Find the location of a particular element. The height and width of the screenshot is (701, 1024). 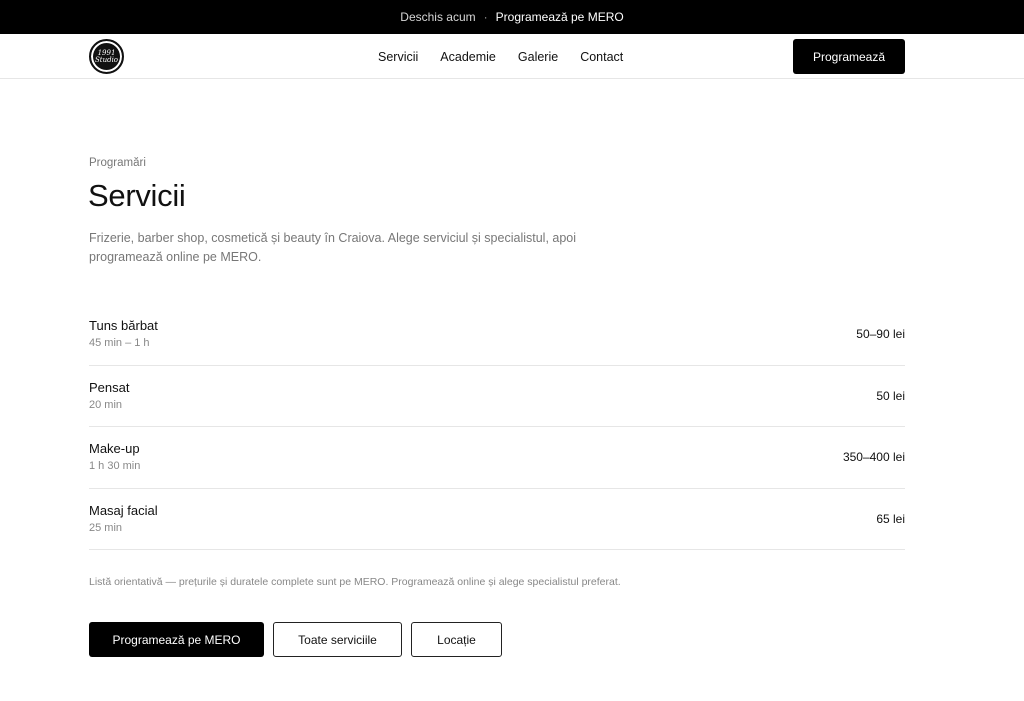

service-row: Pensat 20 min 50 lei is located at coordinates (497, 396).